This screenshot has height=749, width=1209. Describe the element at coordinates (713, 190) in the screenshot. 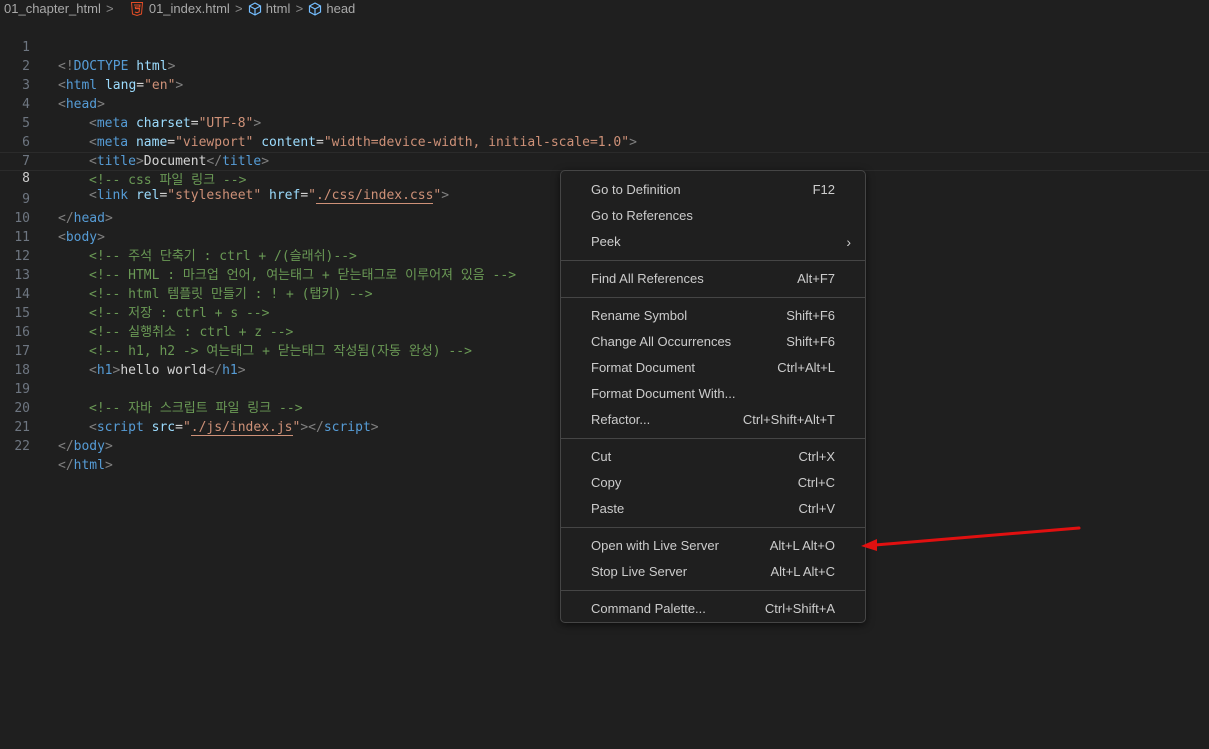

I see `menu-item-go-to-definition: Go to Definition F12` at that location.